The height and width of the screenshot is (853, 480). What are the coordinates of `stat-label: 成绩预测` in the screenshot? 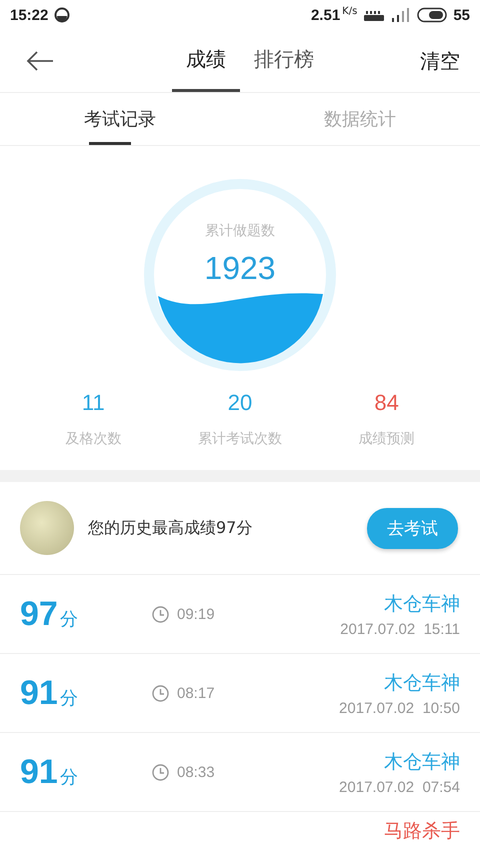 It's located at (386, 439).